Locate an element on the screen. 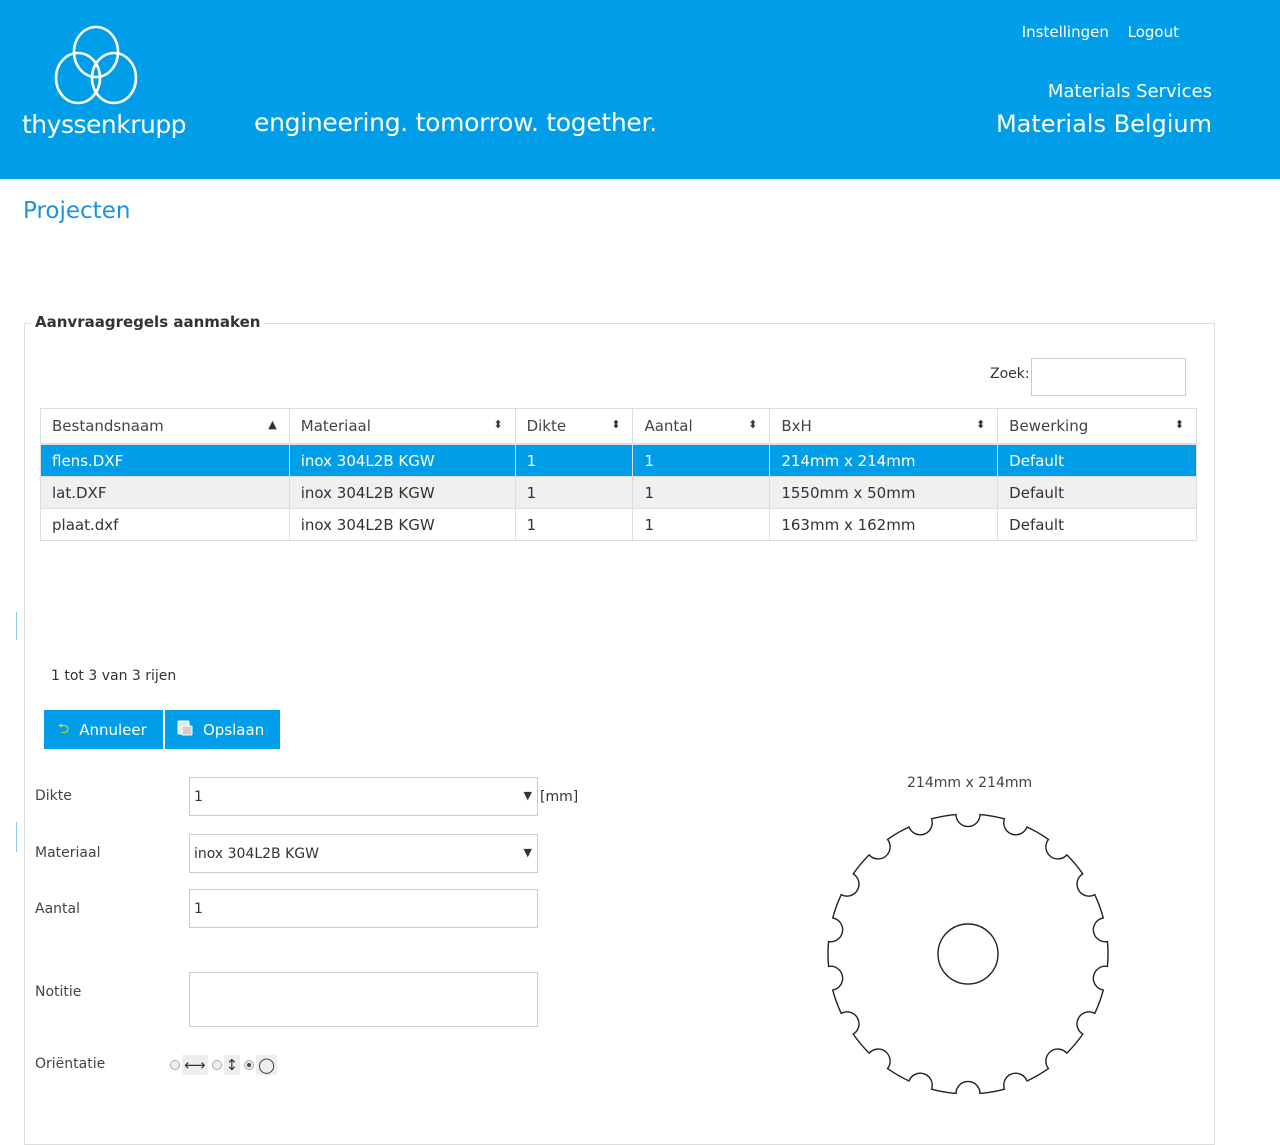 The height and width of the screenshot is (1145, 1280). search-input is located at coordinates (1108, 377).